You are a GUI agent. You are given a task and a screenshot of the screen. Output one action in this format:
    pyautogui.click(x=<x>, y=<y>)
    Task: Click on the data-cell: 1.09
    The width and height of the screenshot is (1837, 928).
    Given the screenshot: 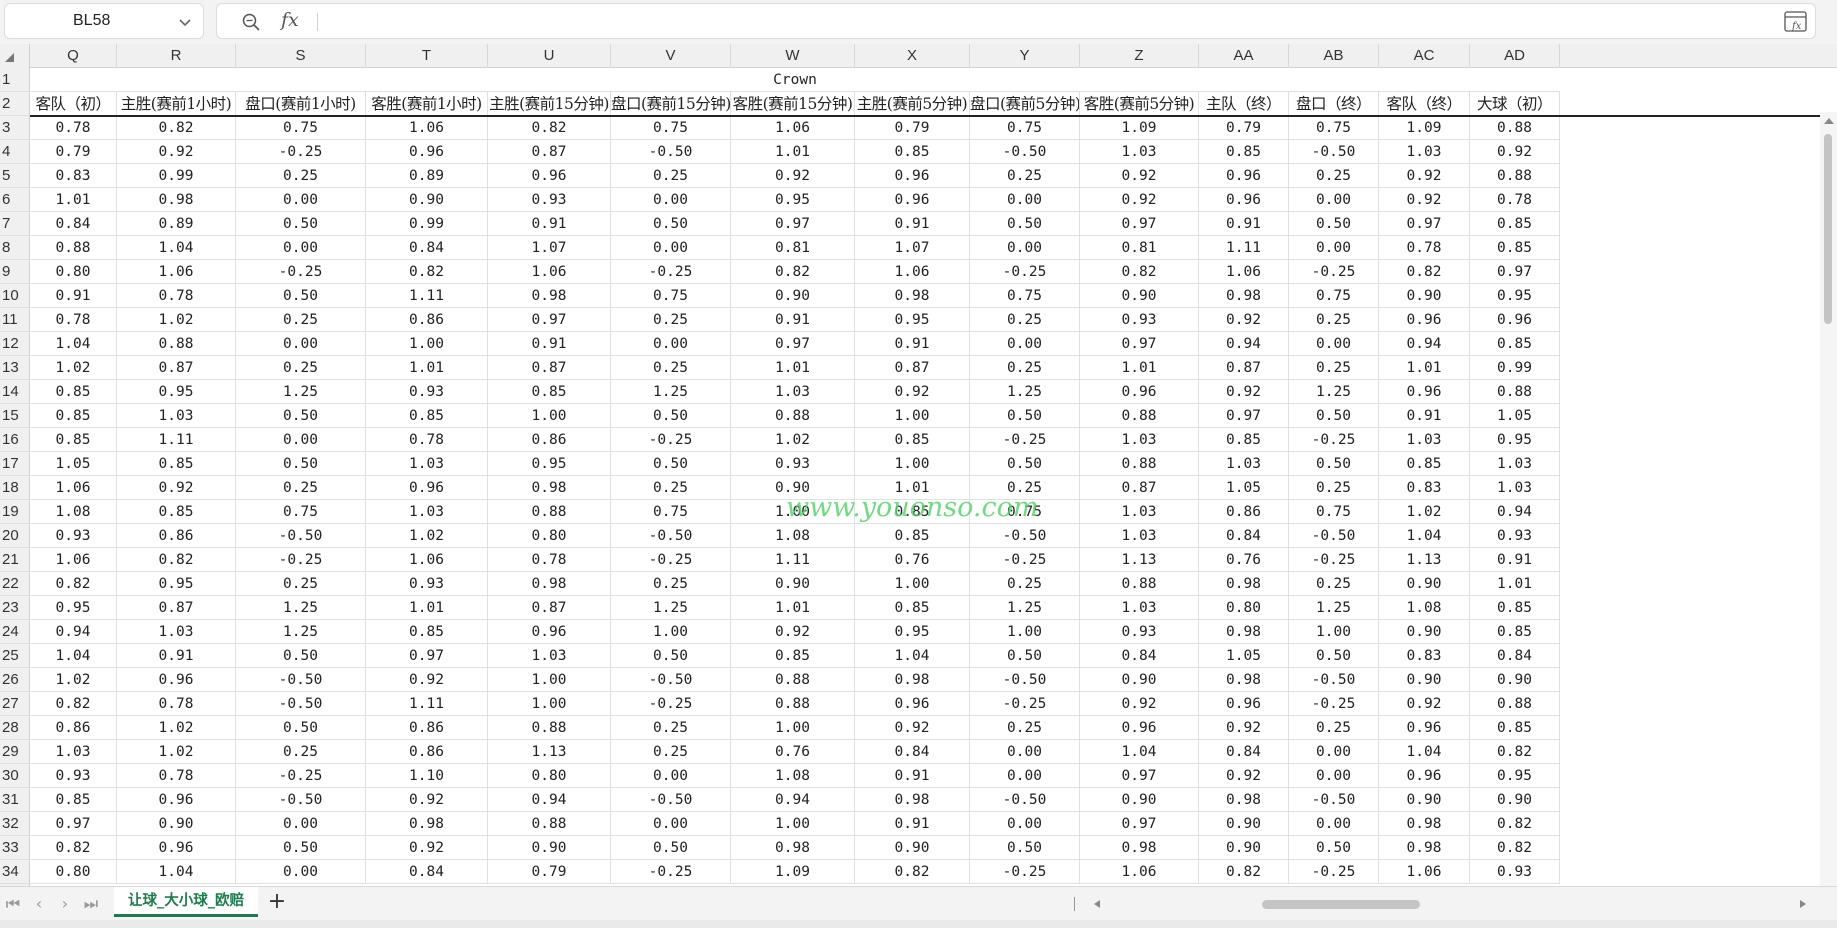 What is the action you would take?
    pyautogui.click(x=1424, y=128)
    